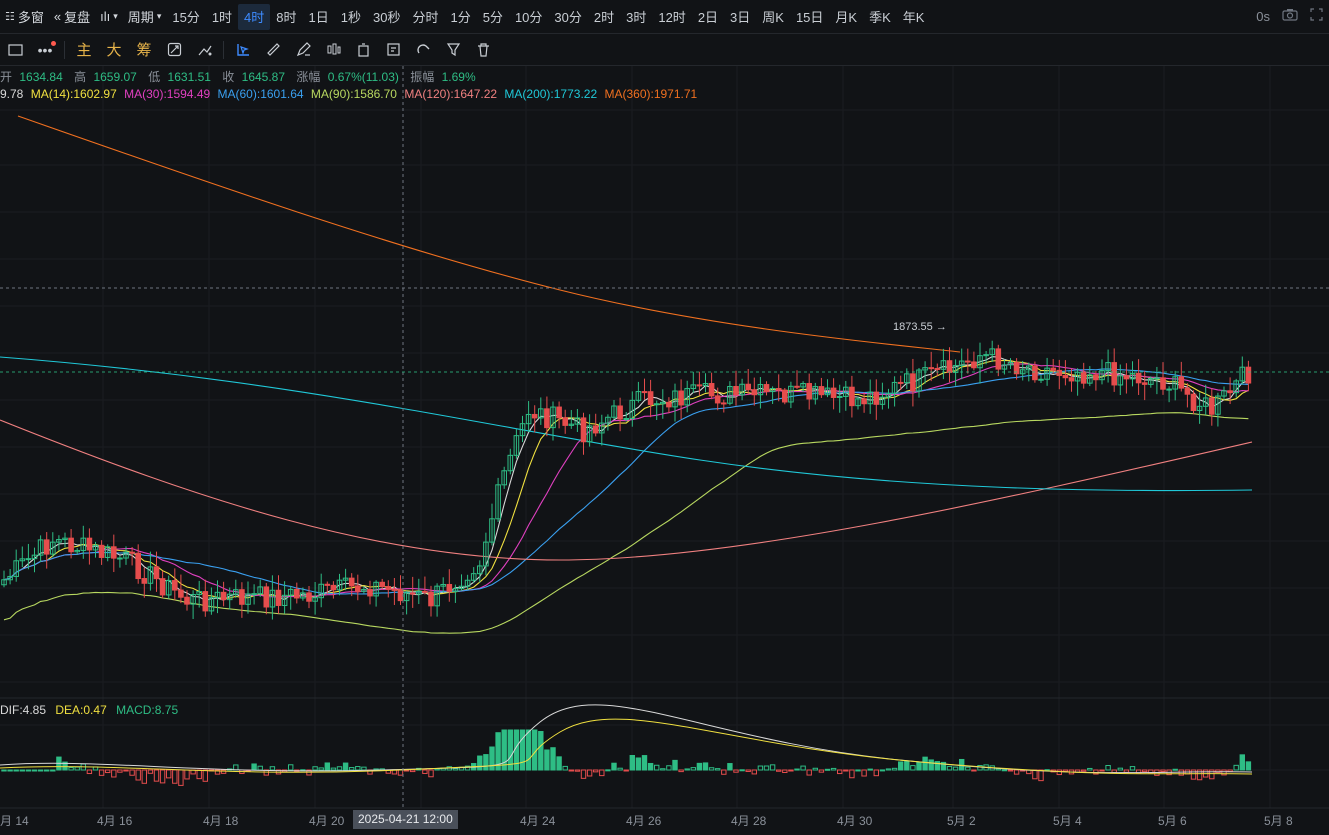 This screenshot has height=835, width=1329. Describe the element at coordinates (1316, 16) in the screenshot. I see `fullscreen-icon` at that location.